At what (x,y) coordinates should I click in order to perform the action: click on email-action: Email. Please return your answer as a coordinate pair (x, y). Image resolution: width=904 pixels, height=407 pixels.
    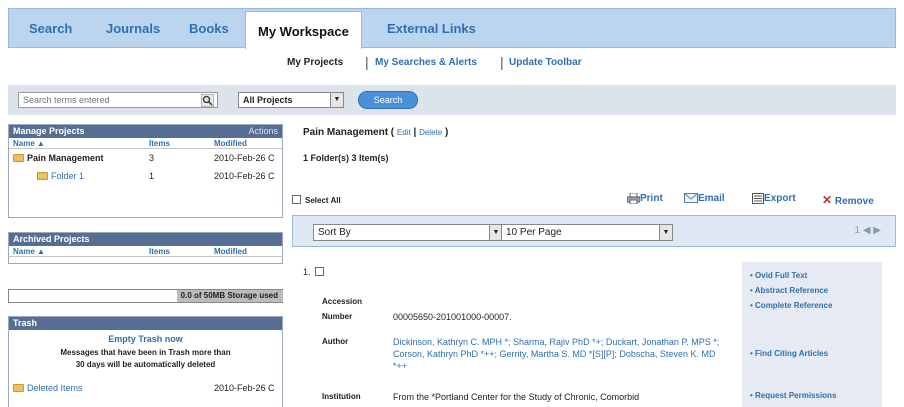
    Looking at the image, I should click on (704, 199).